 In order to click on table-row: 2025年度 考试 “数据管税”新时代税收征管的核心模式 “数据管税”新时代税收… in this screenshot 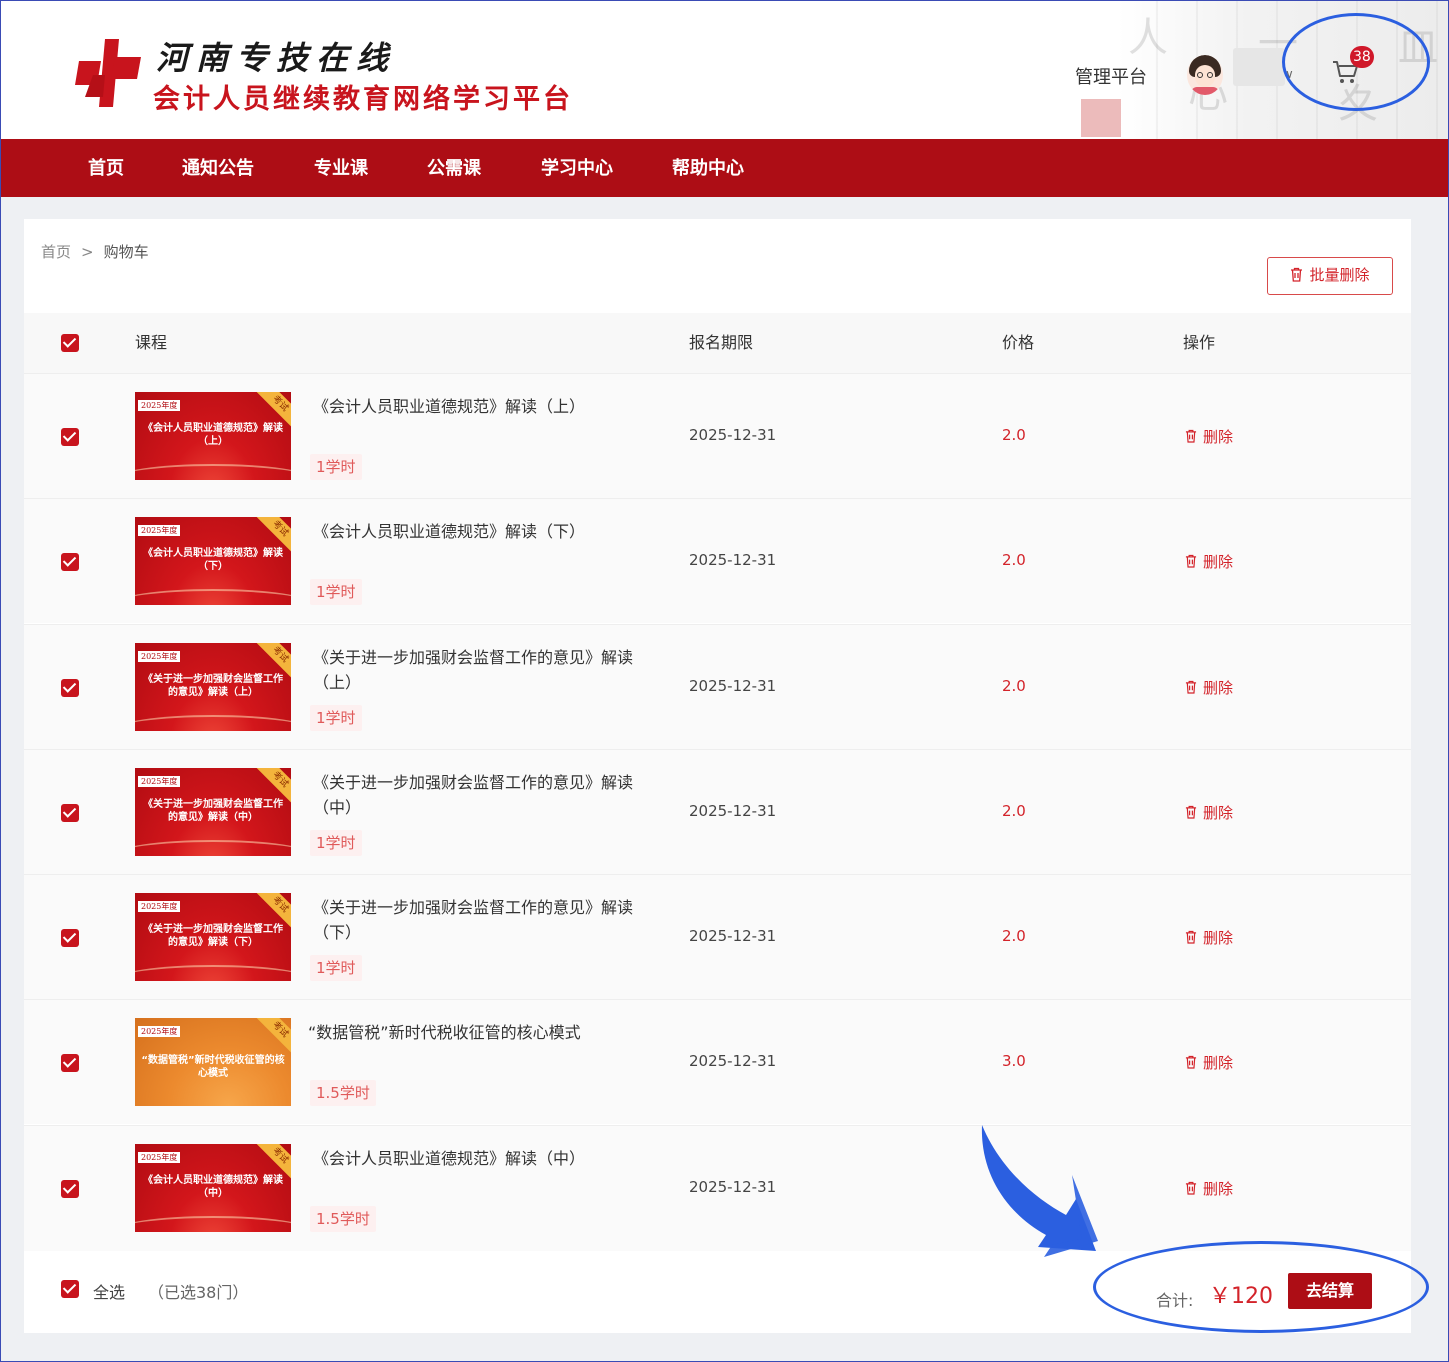, I will do `click(717, 1061)`.